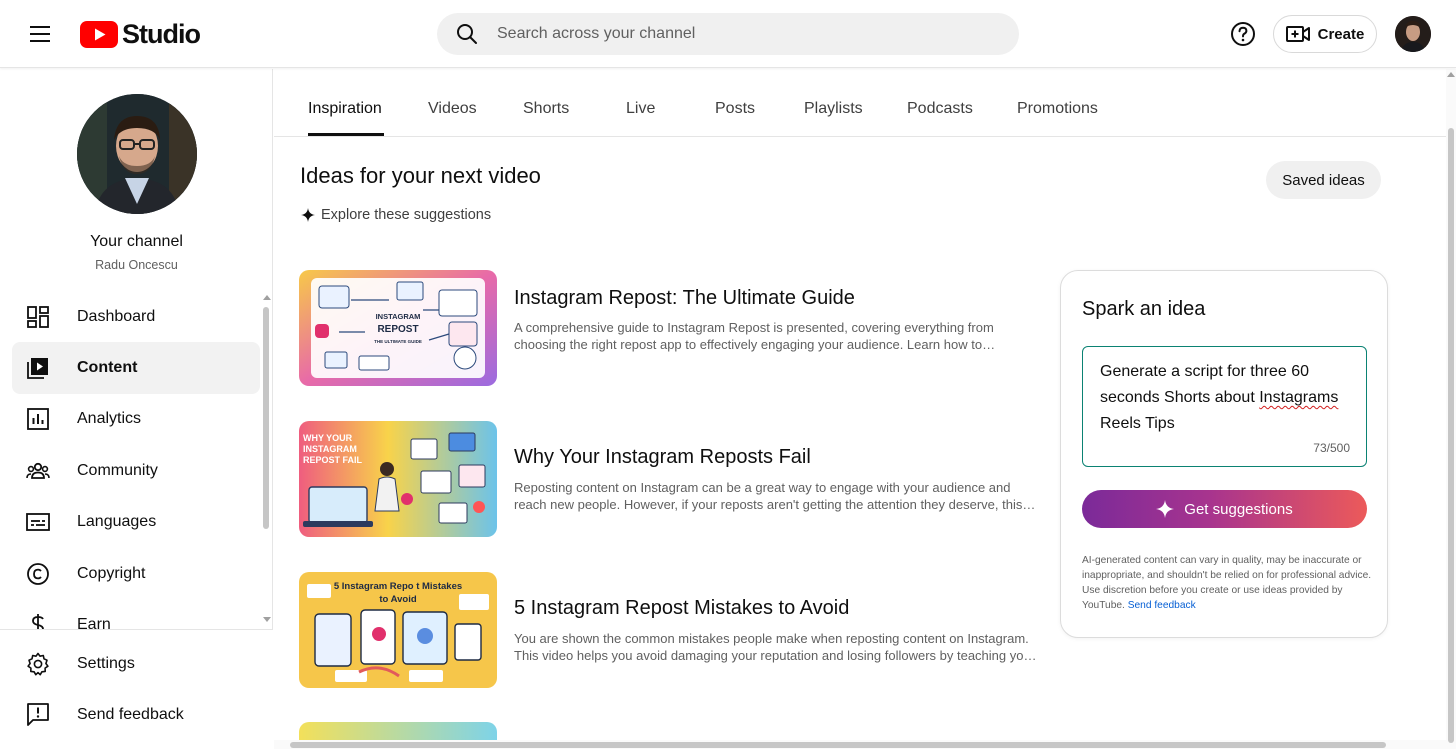 The height and width of the screenshot is (749, 1456). I want to click on languages-icon, so click(38, 522).